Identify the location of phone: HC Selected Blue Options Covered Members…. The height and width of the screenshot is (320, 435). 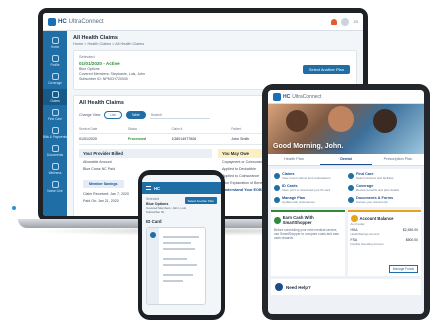
(181, 245).